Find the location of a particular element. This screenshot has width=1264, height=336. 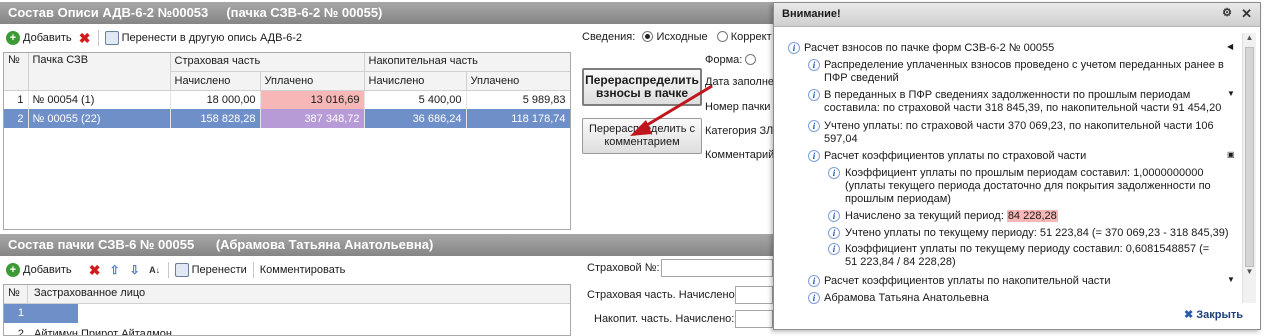

radio-corrective is located at coordinates (722, 36).